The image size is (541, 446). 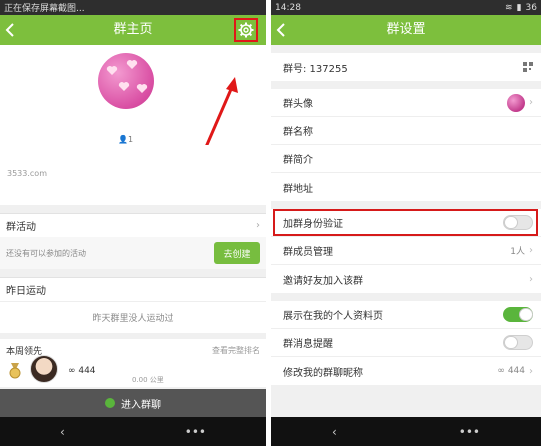 I want to click on message-notification-row: 群消息提醒, so click(x=406, y=343).